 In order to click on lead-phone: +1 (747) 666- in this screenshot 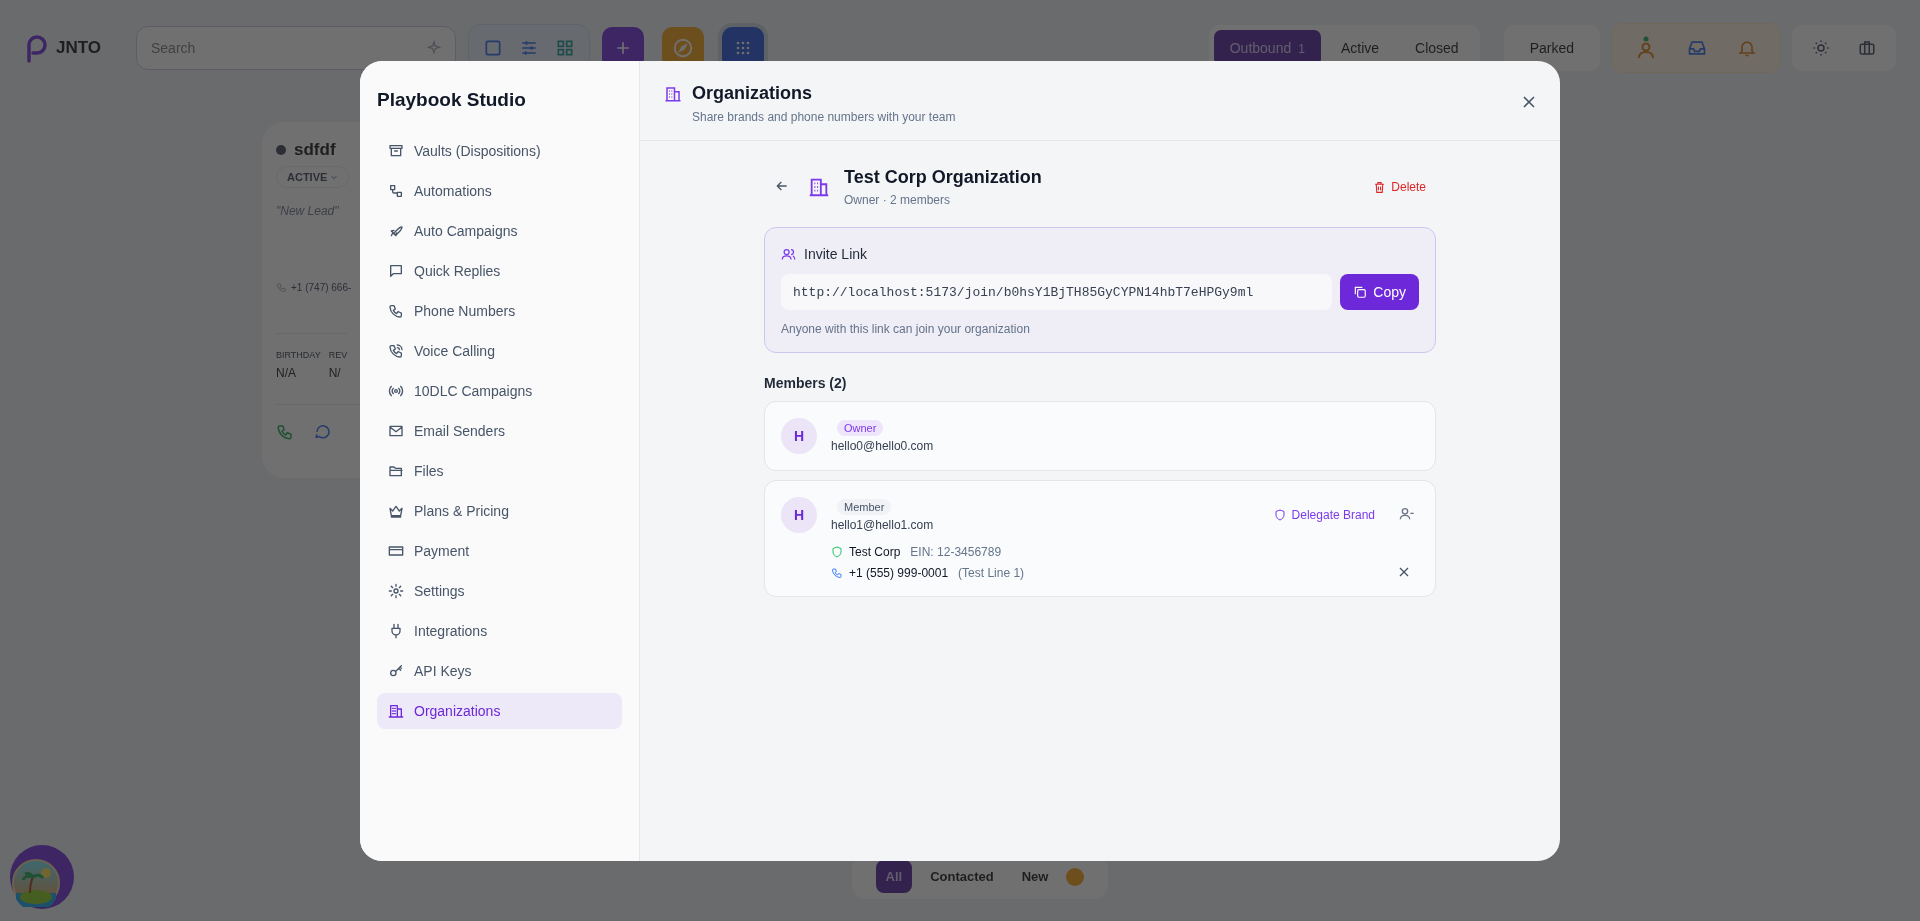, I will do `click(321, 287)`.